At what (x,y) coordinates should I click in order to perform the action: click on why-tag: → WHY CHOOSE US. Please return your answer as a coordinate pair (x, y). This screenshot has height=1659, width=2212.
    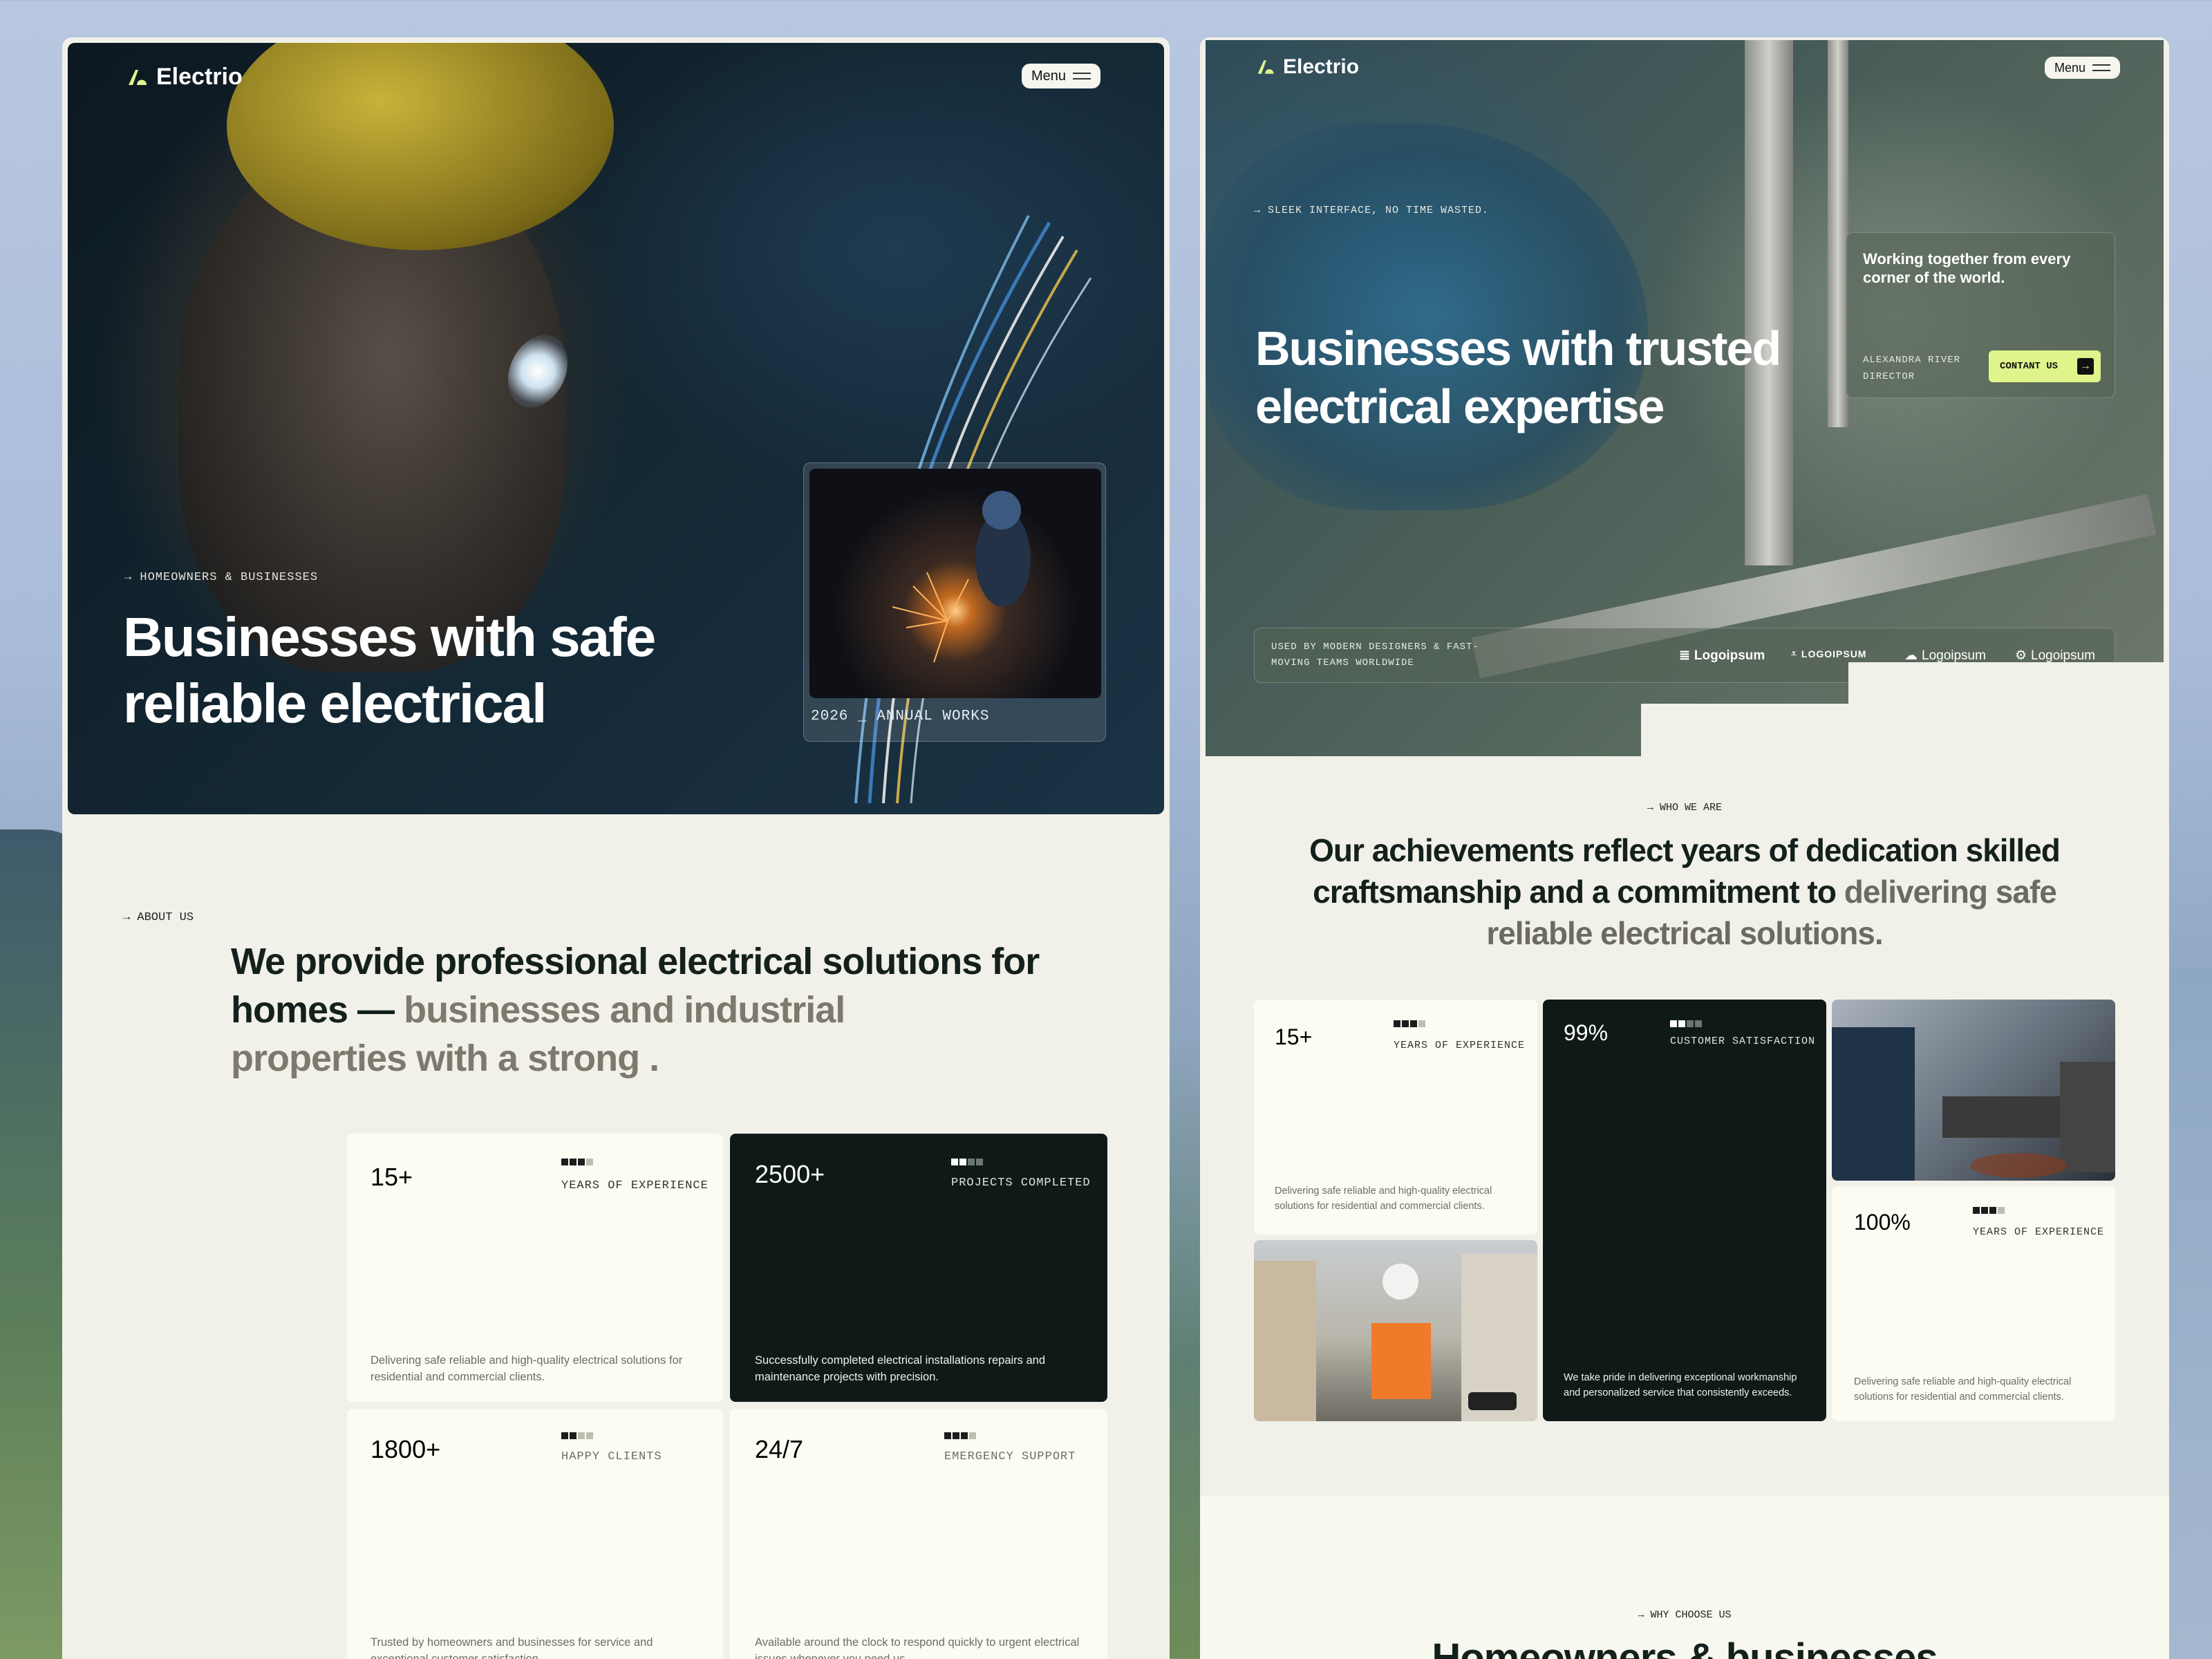
    Looking at the image, I should click on (1685, 1615).